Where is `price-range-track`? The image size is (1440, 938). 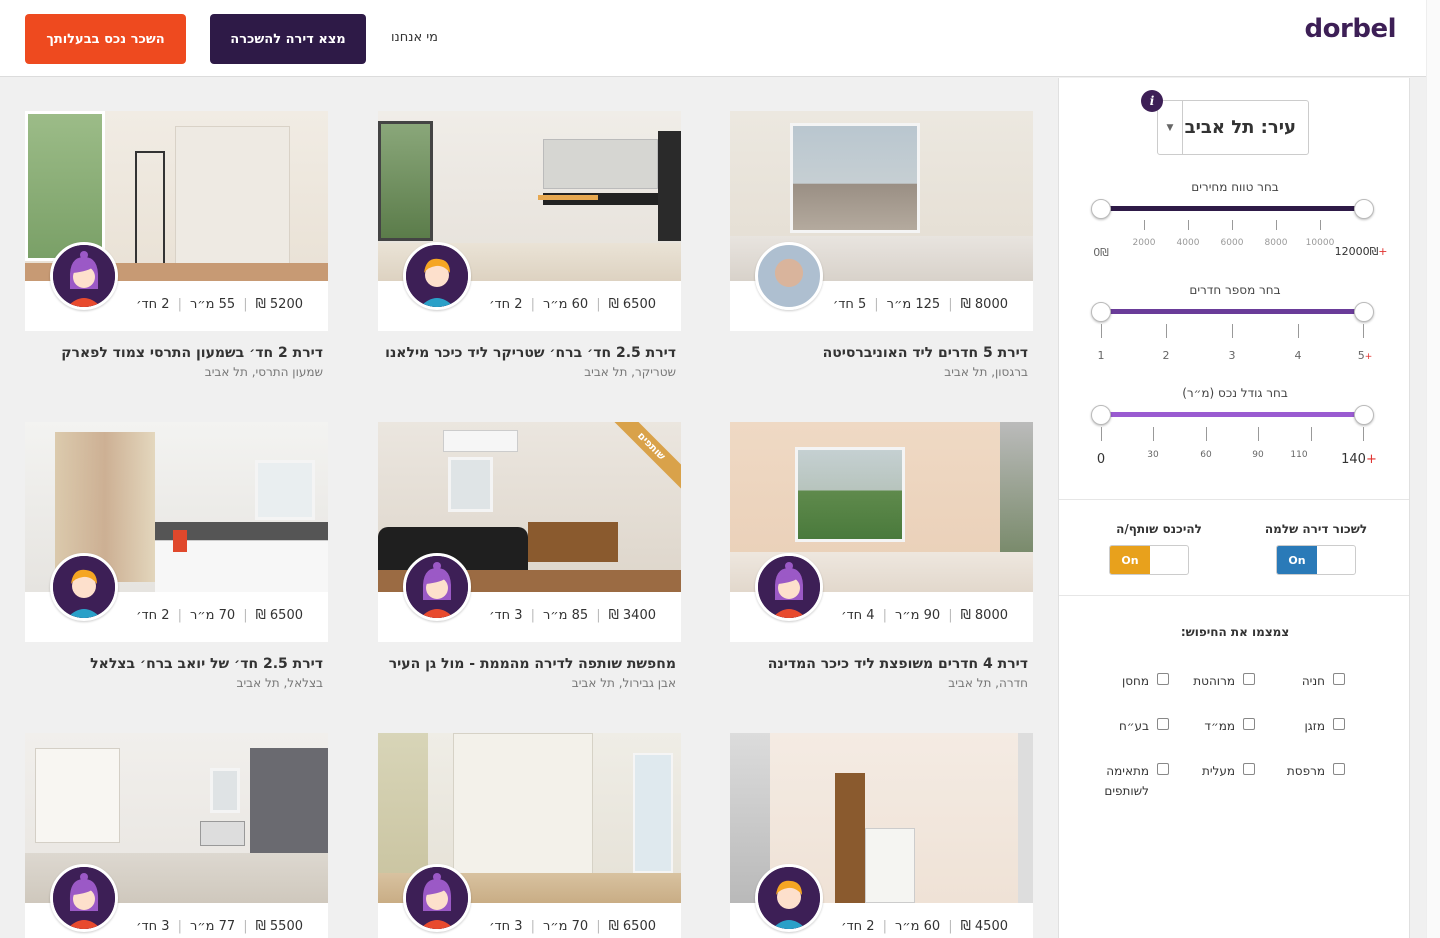 price-range-track is located at coordinates (1232, 208).